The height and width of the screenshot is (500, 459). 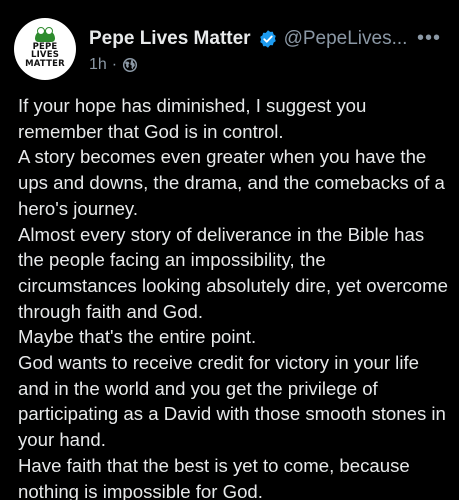 I want to click on avatar: PEPE LIVES MATTER, so click(x=45, y=49).